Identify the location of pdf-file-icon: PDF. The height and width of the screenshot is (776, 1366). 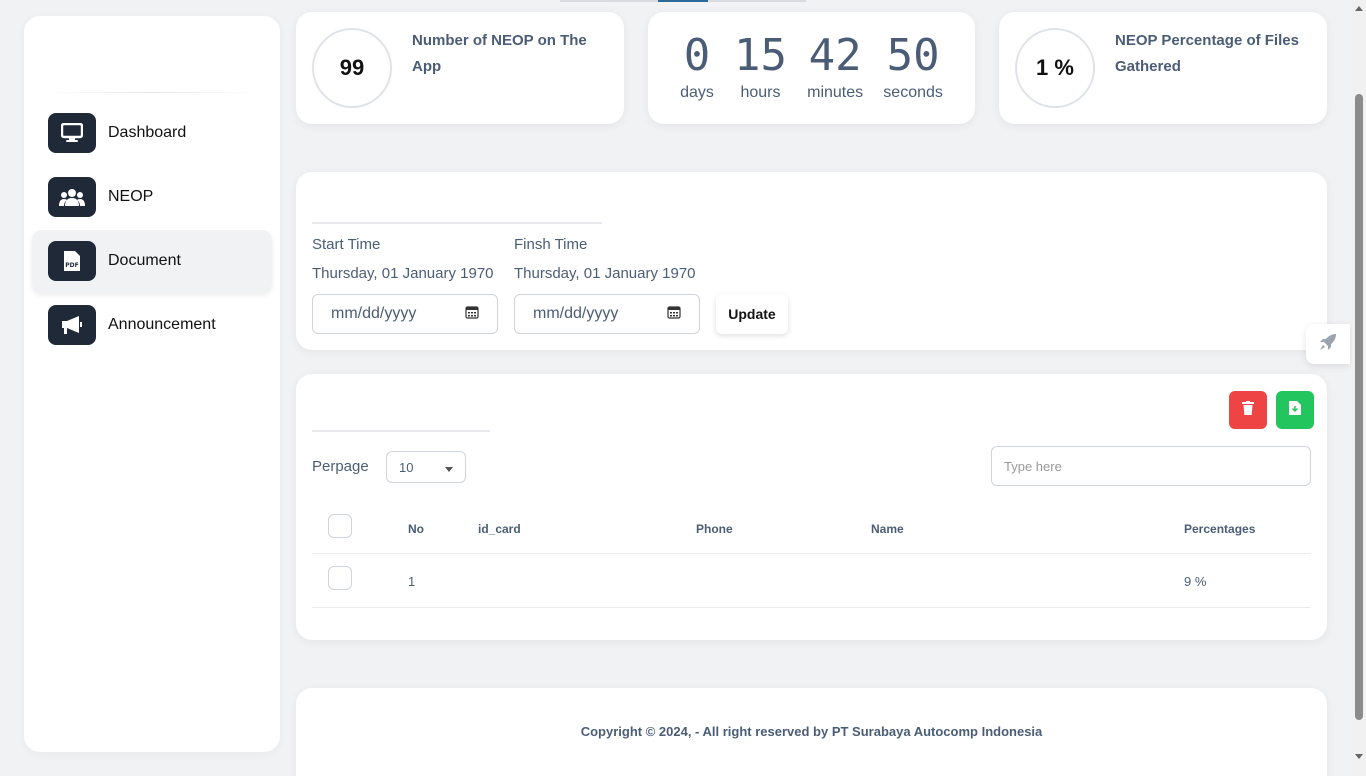
(72, 261).